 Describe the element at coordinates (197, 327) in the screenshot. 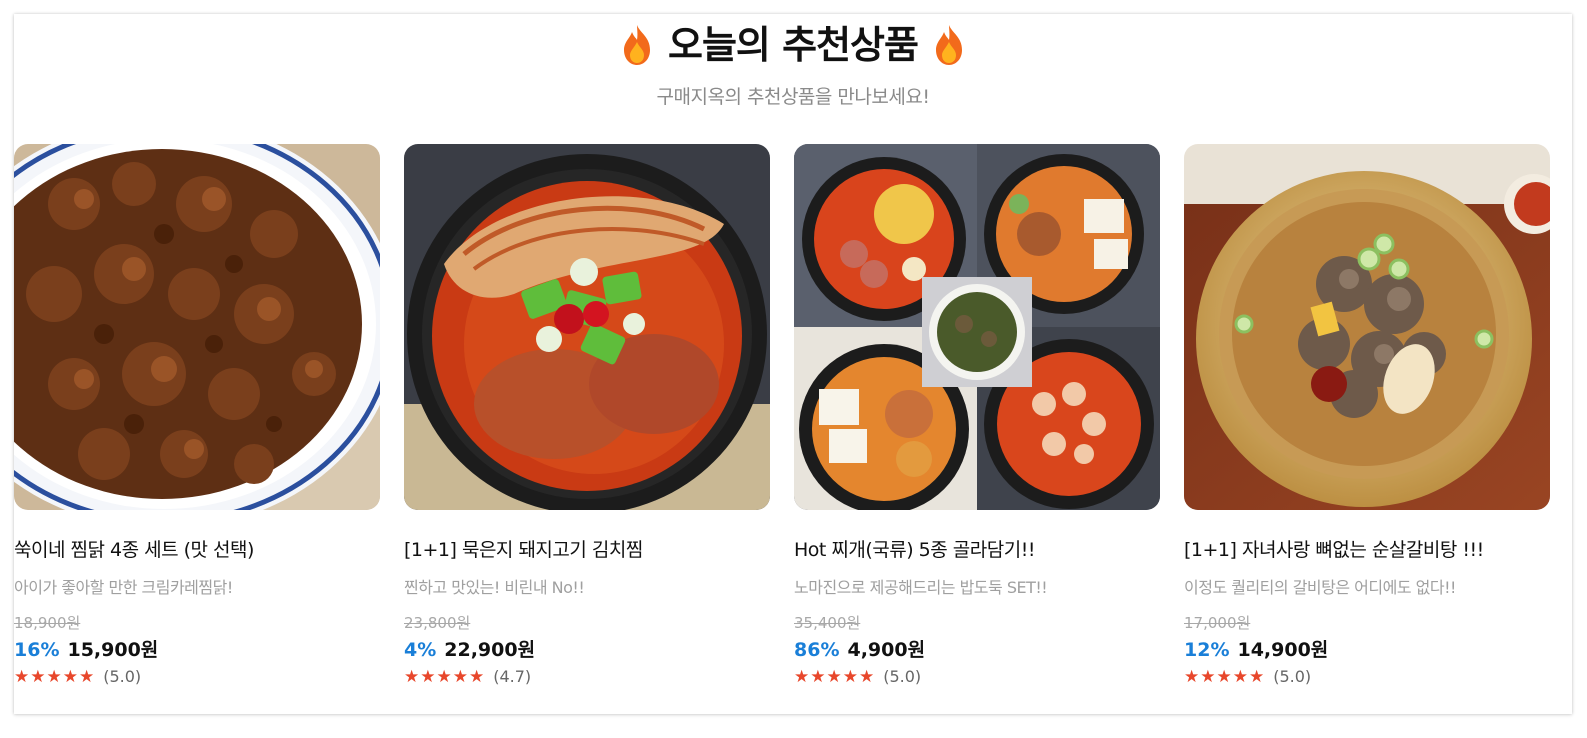

I see `product-image-braised-chicken` at that location.